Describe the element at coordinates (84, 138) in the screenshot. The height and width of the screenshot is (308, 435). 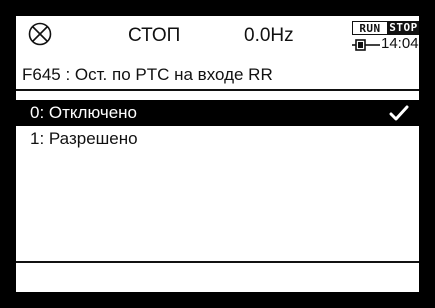
I see `option-label: 1: Разрешено` at that location.